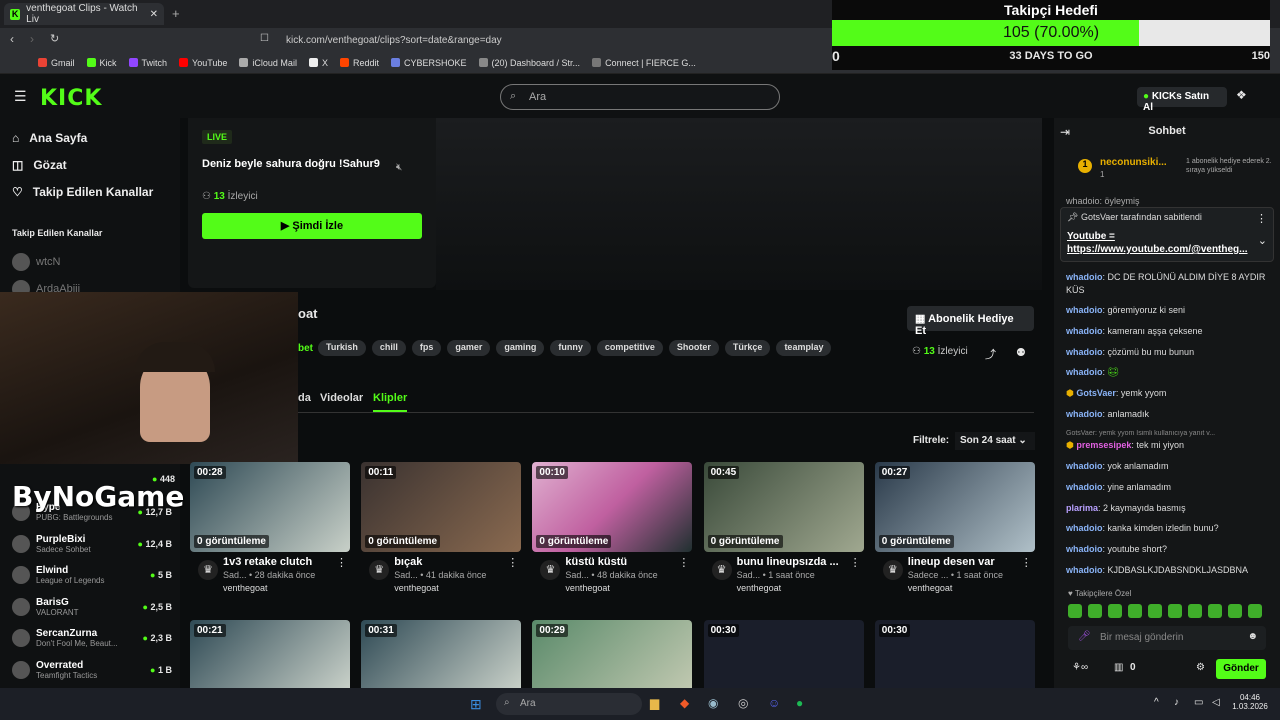 This screenshot has width=1280, height=720. I want to click on chat-input: 🎤︎ Bir mesaj gönderin ☻, so click(1167, 638).